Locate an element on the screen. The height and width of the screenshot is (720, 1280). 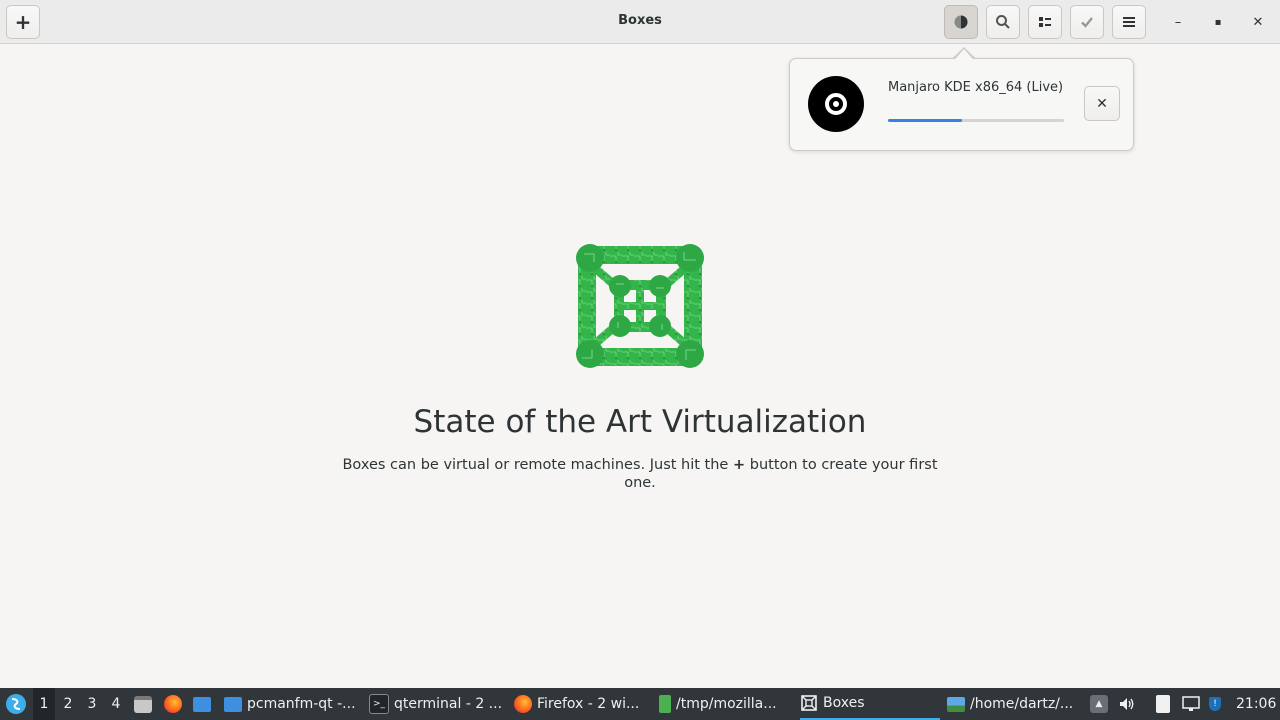
volume-button is located at coordinates (1129, 704).